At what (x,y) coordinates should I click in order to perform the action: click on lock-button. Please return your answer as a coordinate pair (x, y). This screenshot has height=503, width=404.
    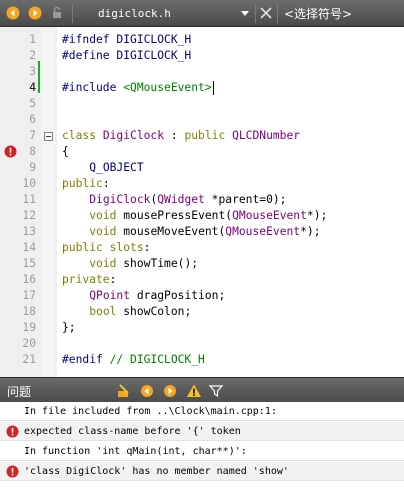
    Looking at the image, I should click on (57, 13).